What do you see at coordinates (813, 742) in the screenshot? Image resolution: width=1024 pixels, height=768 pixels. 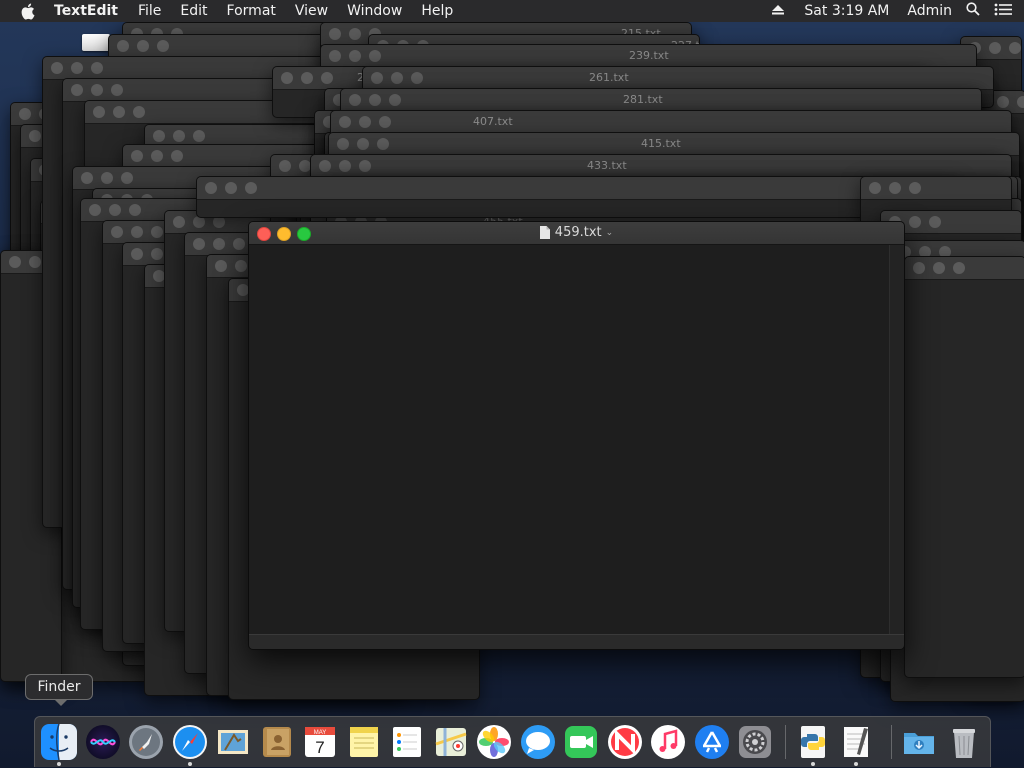 I see `python-icon` at bounding box center [813, 742].